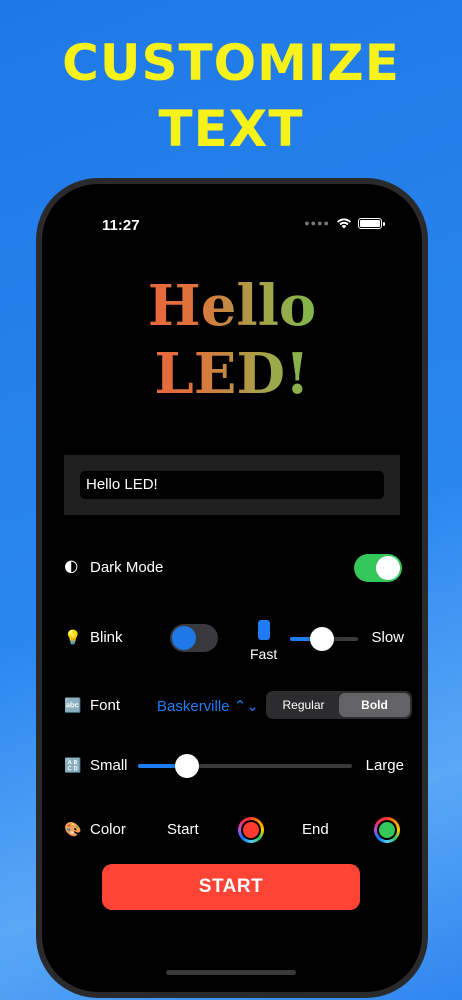 This screenshot has height=1000, width=462. I want to click on palette-icon: 🎨, so click(73, 829).